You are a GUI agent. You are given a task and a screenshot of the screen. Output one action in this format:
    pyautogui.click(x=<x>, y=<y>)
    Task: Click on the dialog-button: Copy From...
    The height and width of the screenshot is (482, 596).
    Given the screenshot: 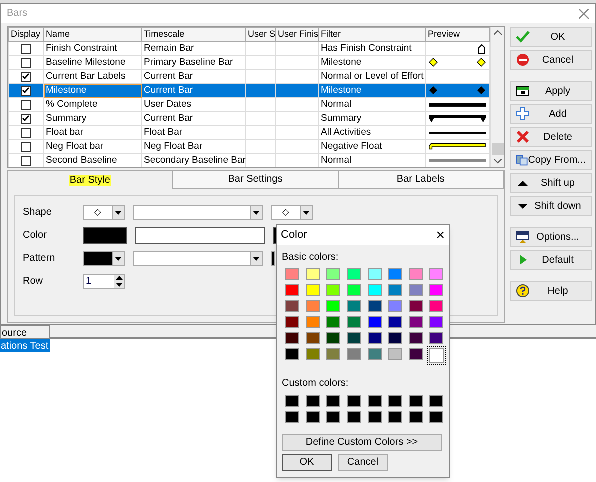 What is the action you would take?
    pyautogui.click(x=551, y=160)
    